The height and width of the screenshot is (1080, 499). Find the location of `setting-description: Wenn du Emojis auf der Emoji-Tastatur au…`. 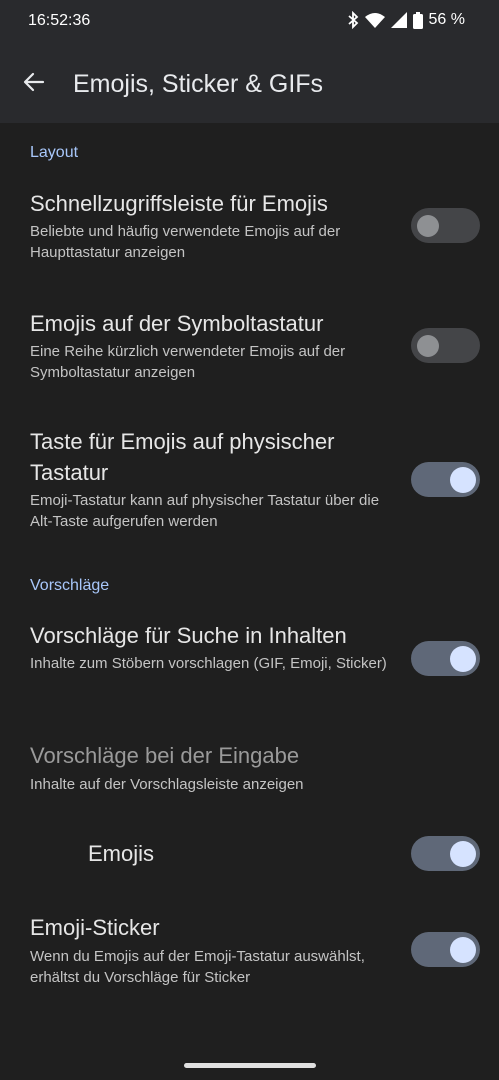

setting-description: Wenn du Emojis auf der Emoji-Tastatur au… is located at coordinates (197, 967).